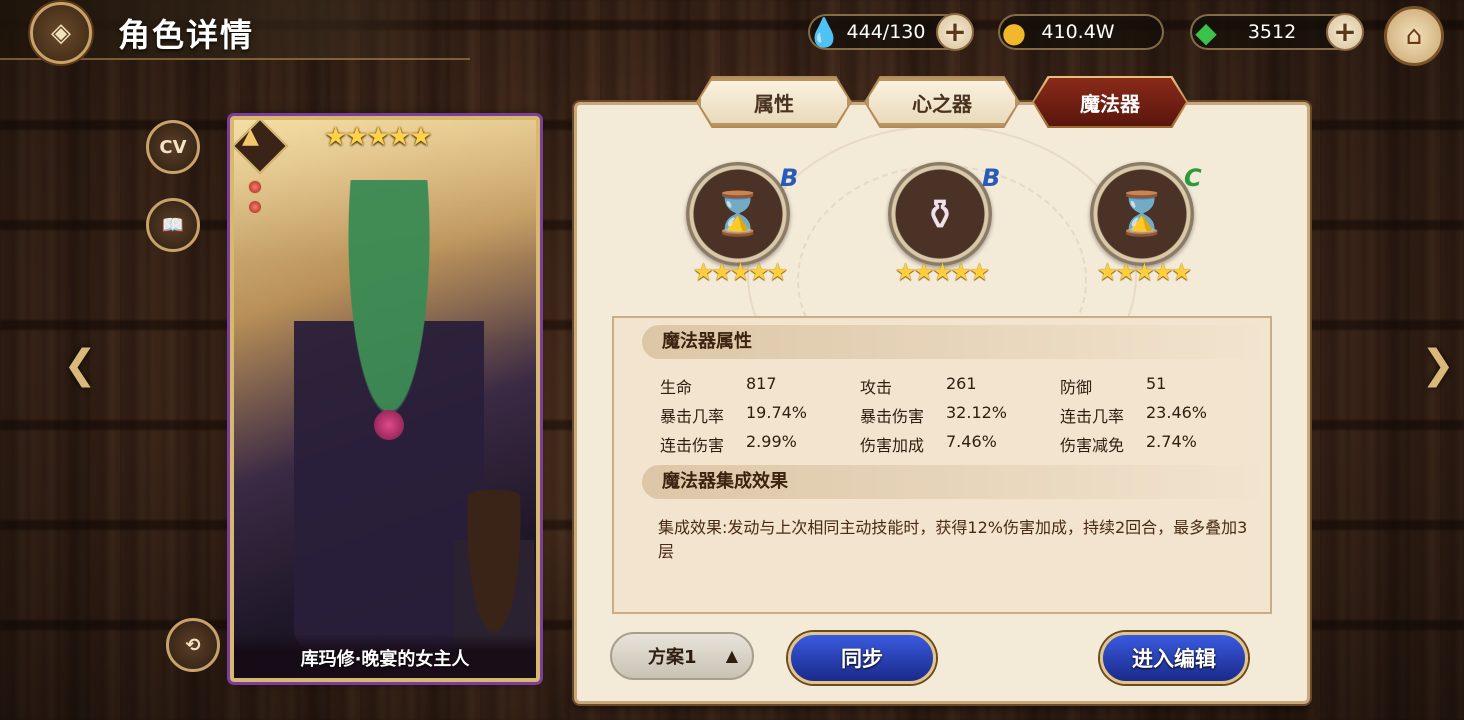 The image size is (1464, 720). I want to click on next-character-arrow: ❯, so click(1438, 365).